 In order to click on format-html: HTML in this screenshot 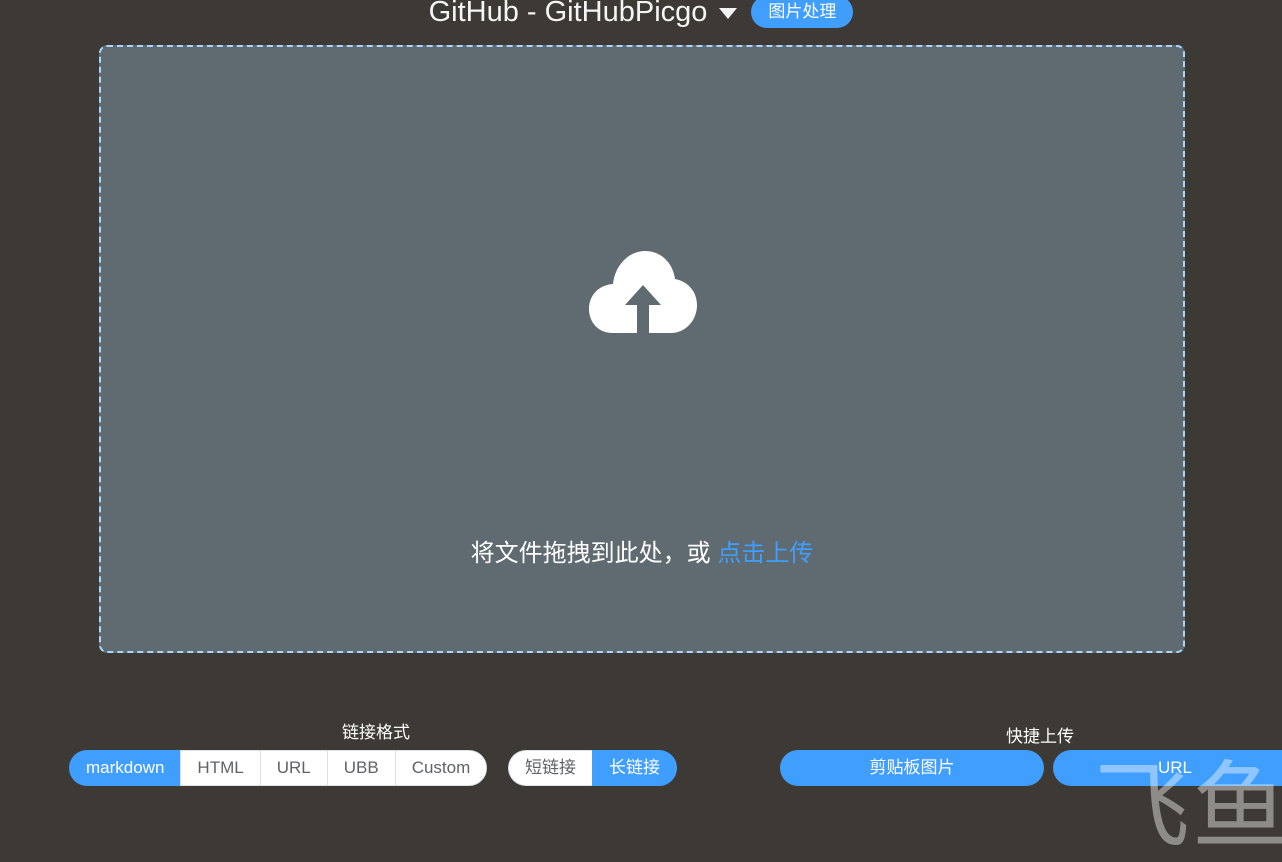, I will do `click(220, 768)`.